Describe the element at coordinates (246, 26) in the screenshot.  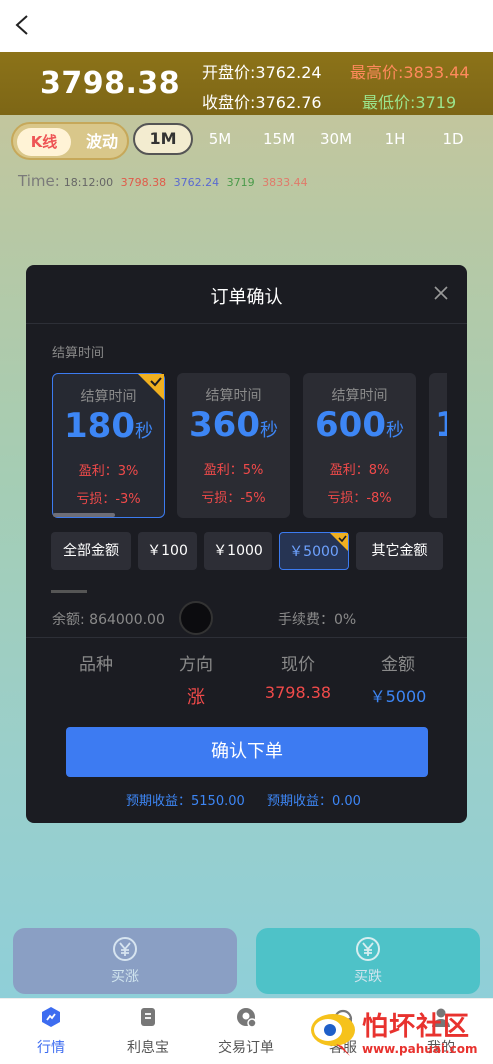
I see `top-bar` at that location.